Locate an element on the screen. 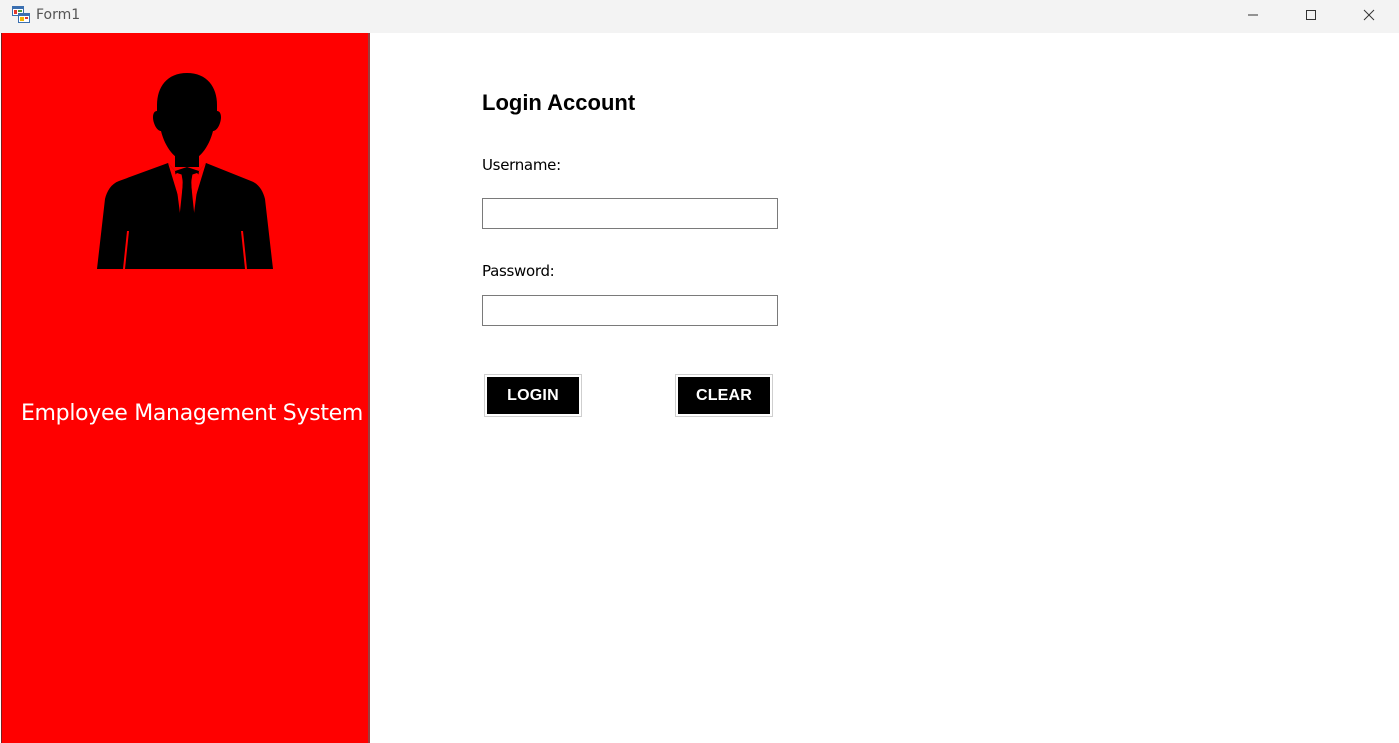 This screenshot has width=1399, height=743. login-button-label: LOGIN is located at coordinates (533, 395).